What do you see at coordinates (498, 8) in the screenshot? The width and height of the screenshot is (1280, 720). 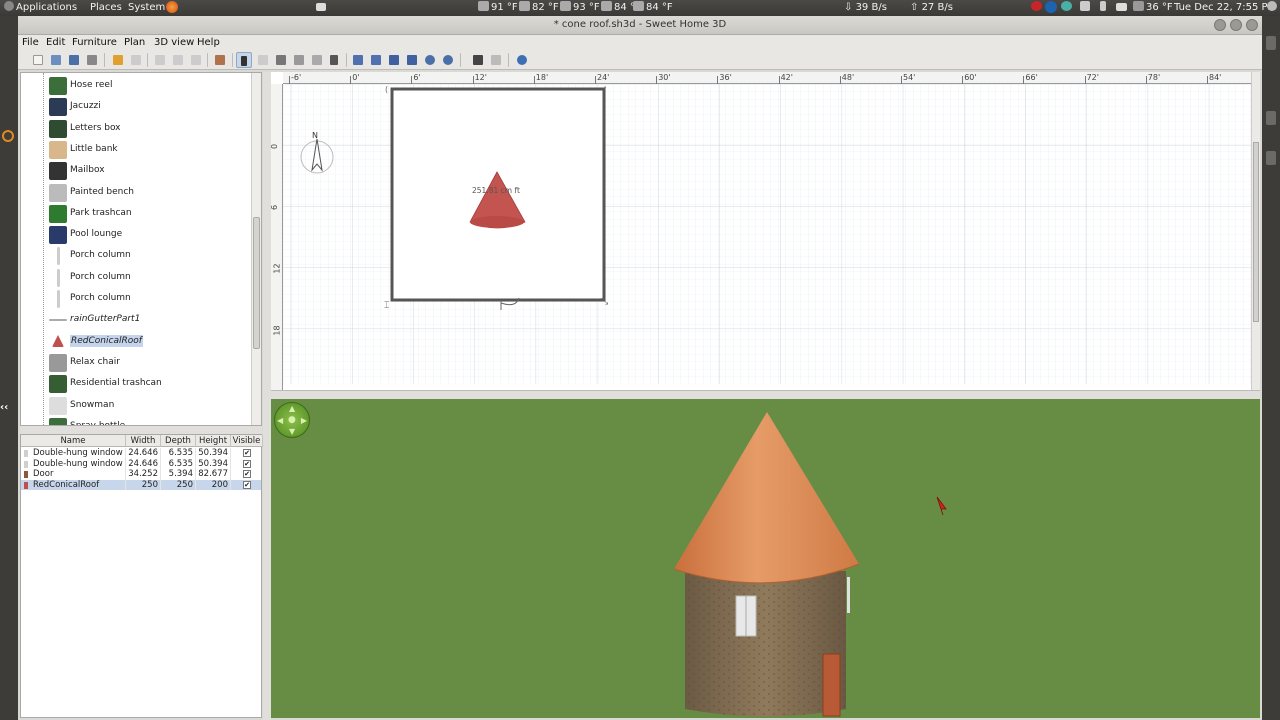 I see `weather-item-1: 91 °F` at bounding box center [498, 8].